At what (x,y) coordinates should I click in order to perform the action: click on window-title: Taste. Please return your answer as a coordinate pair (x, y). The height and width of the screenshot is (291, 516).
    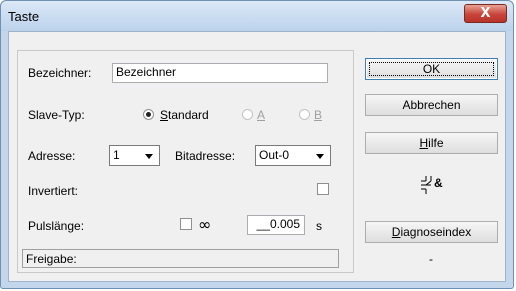
    Looking at the image, I should click on (24, 16).